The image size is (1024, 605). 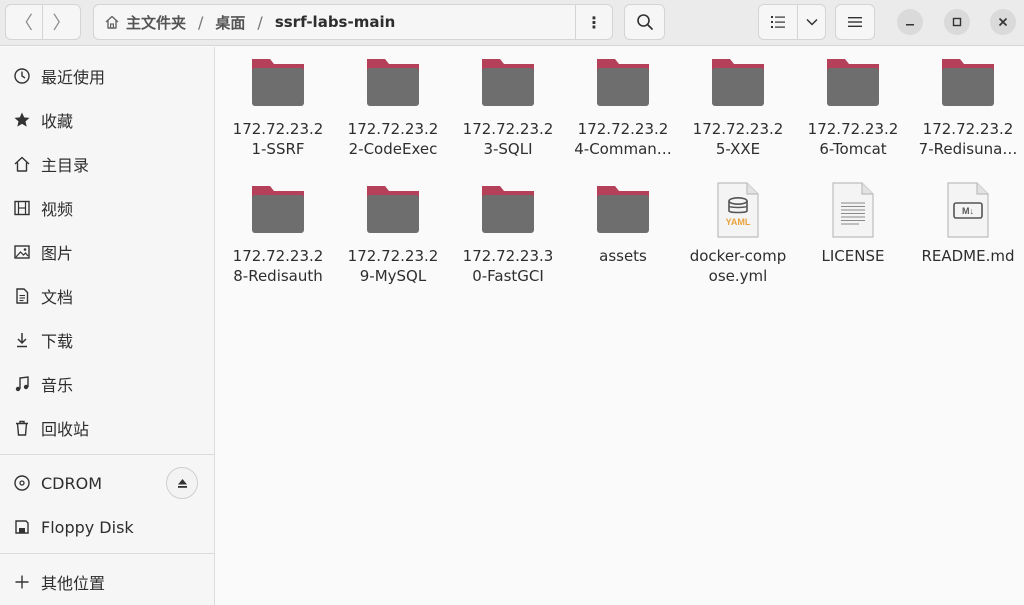 What do you see at coordinates (623, 256) in the screenshot?
I see `file-name: assets` at bounding box center [623, 256].